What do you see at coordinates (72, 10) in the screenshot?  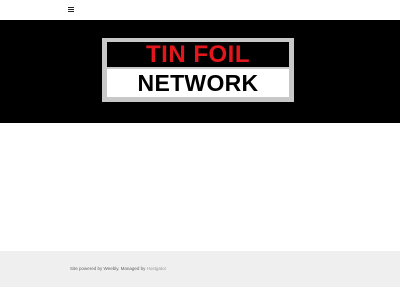 I see `hamburger-menu-icon` at bounding box center [72, 10].